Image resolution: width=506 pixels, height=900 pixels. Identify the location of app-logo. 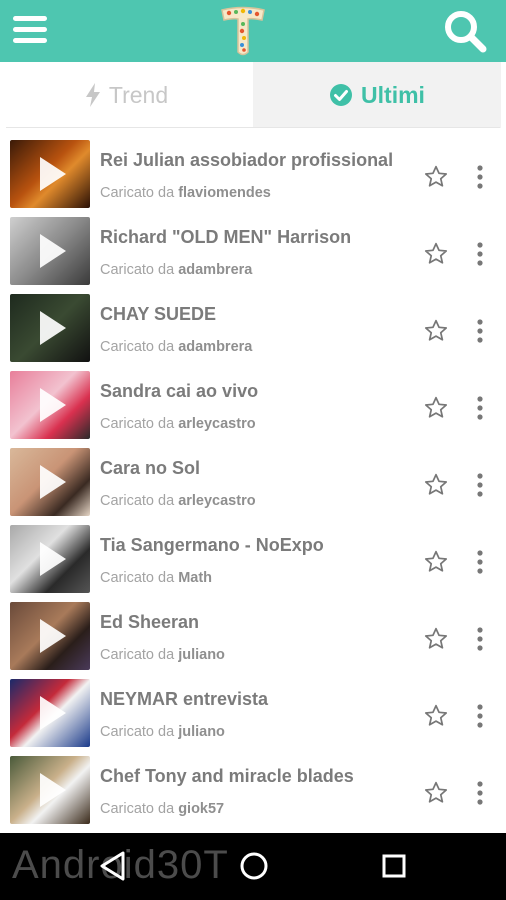
(243, 31).